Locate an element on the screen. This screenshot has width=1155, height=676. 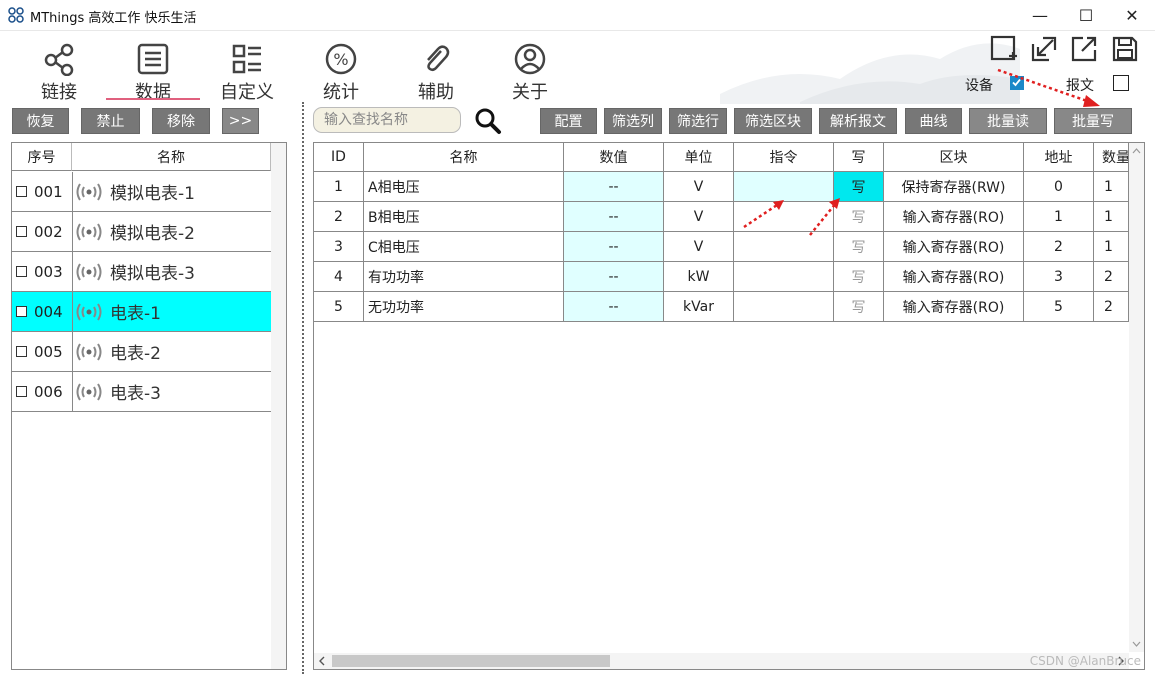
nav-data: 数据 is located at coordinates (153, 70).